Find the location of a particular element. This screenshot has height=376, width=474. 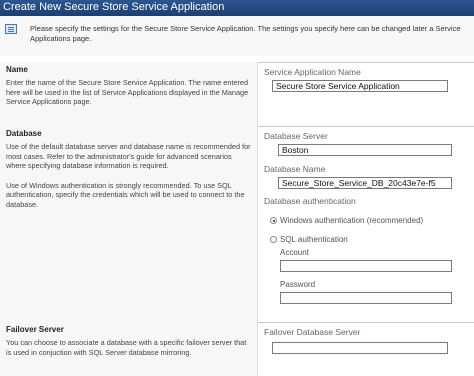

windows-auth-radio is located at coordinates (273, 220).